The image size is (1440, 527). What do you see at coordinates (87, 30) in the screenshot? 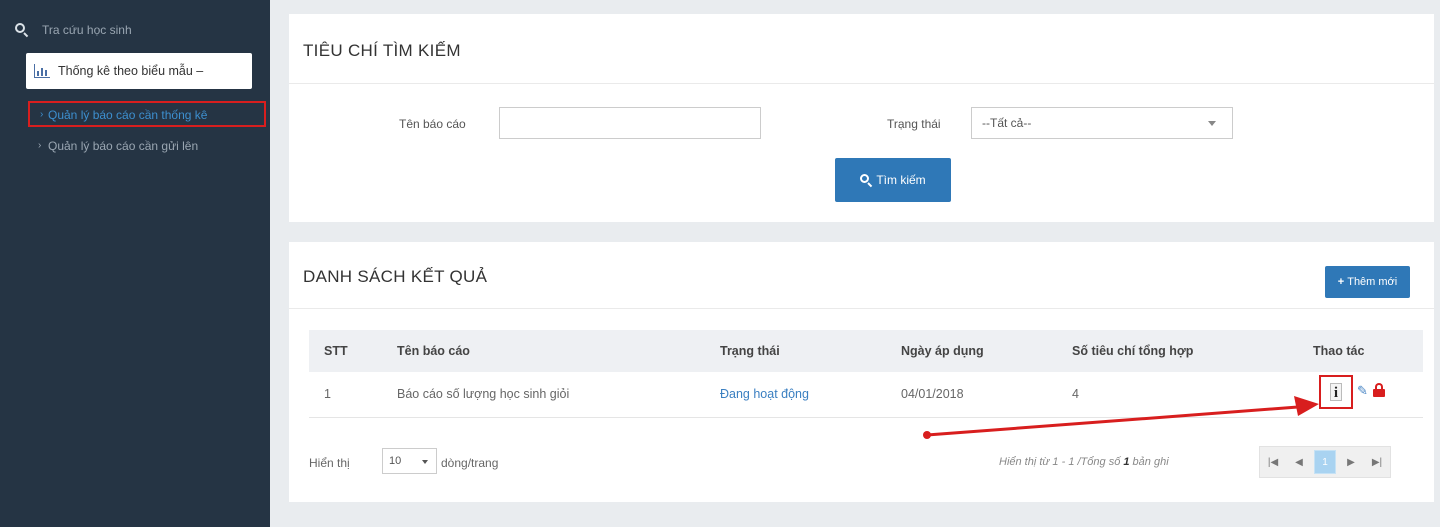
I see `sidebar-item-label: Tra cứu học sinh` at bounding box center [87, 30].